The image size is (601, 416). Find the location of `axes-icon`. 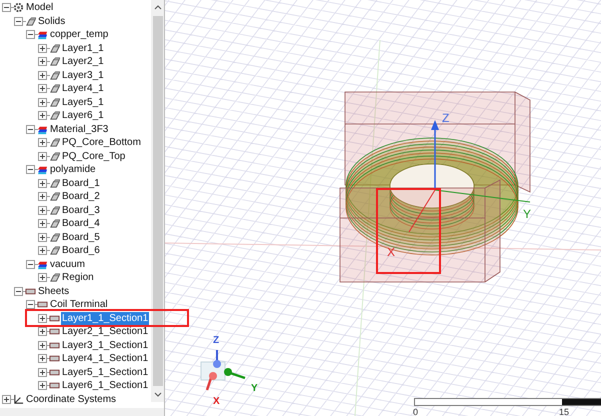

axes-icon is located at coordinates (18, 399).